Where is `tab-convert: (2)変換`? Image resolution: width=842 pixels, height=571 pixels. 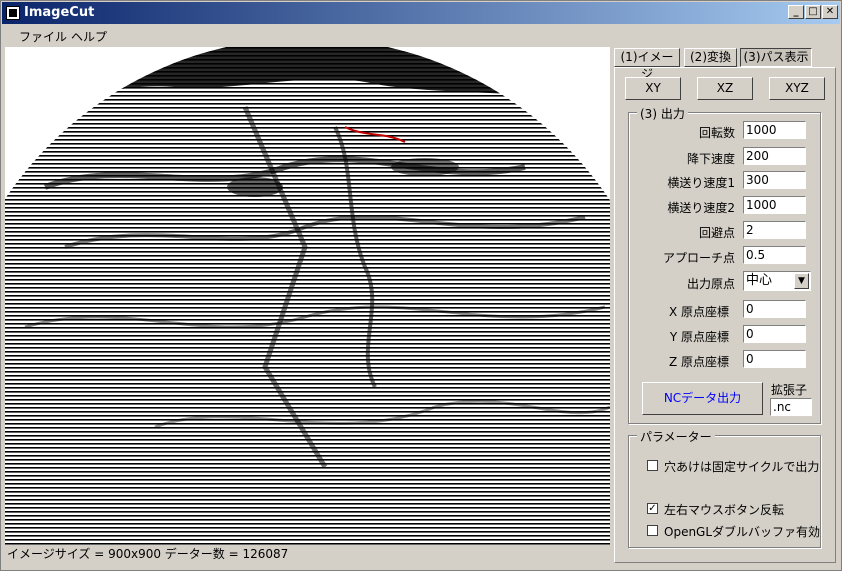
tab-convert: (2)変換 is located at coordinates (710, 57).